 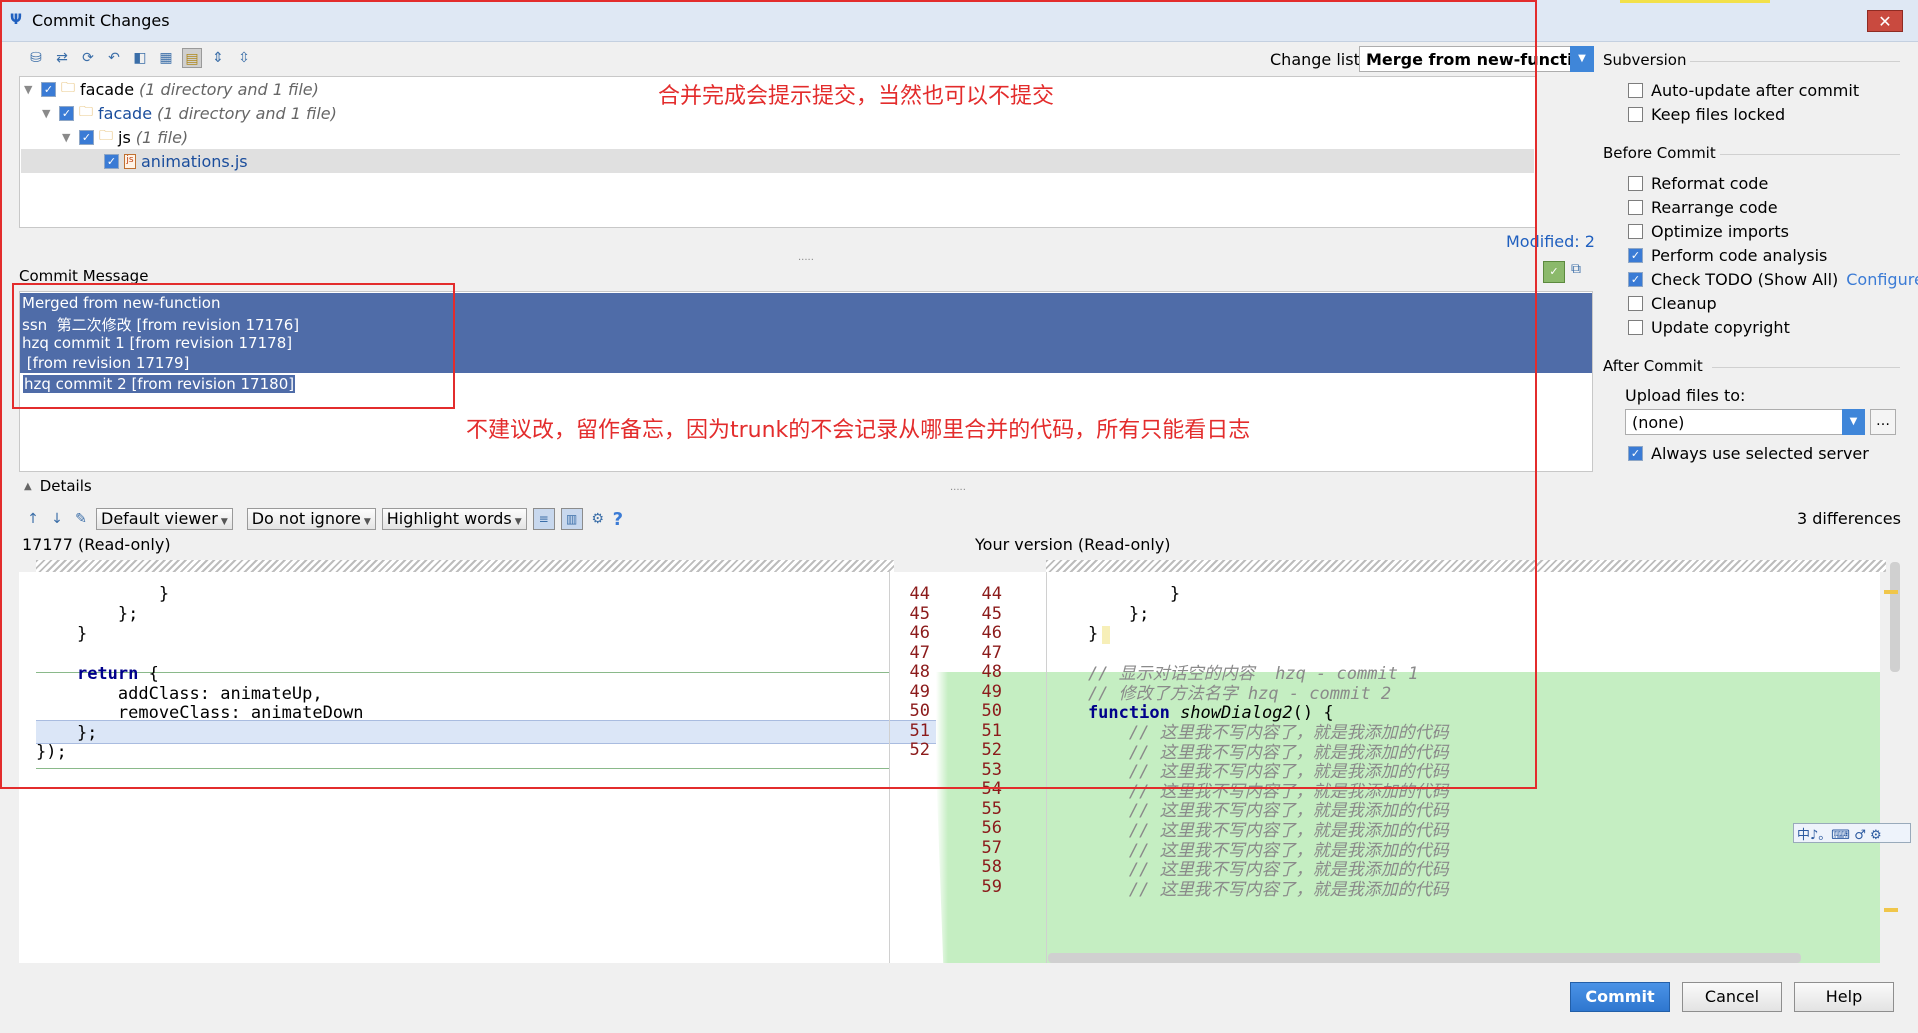 I want to click on section-title: Before Commit, so click(x=1659, y=153).